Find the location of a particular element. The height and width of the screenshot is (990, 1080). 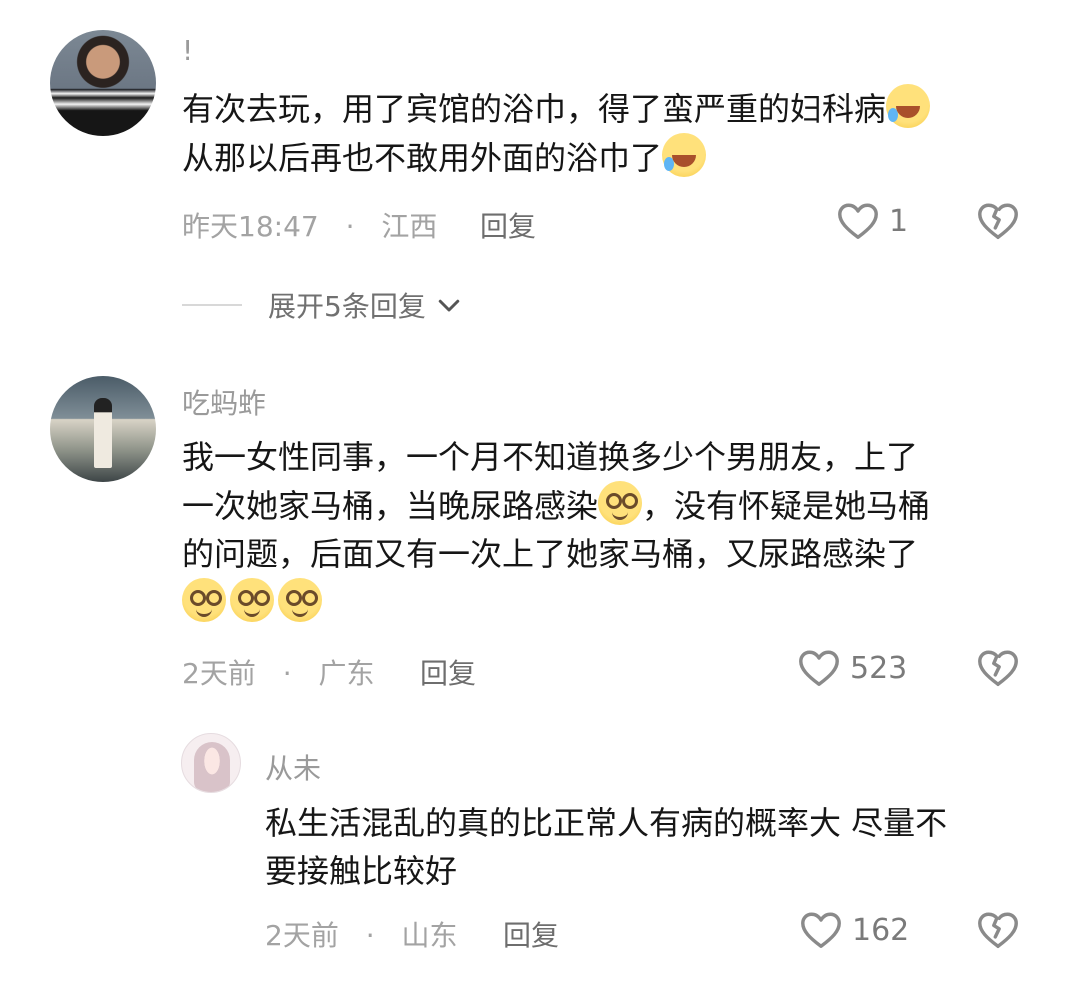

divider is located at coordinates (212, 305).